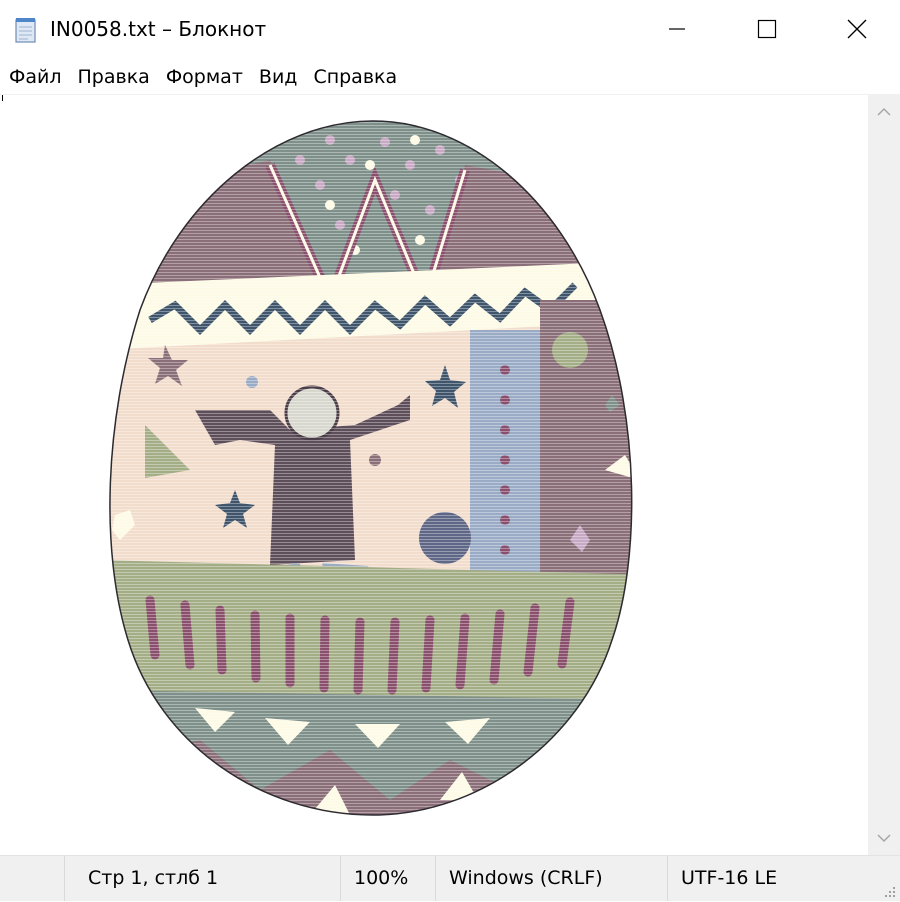  Describe the element at coordinates (884, 475) in the screenshot. I see `vertical-scrollbar` at that location.